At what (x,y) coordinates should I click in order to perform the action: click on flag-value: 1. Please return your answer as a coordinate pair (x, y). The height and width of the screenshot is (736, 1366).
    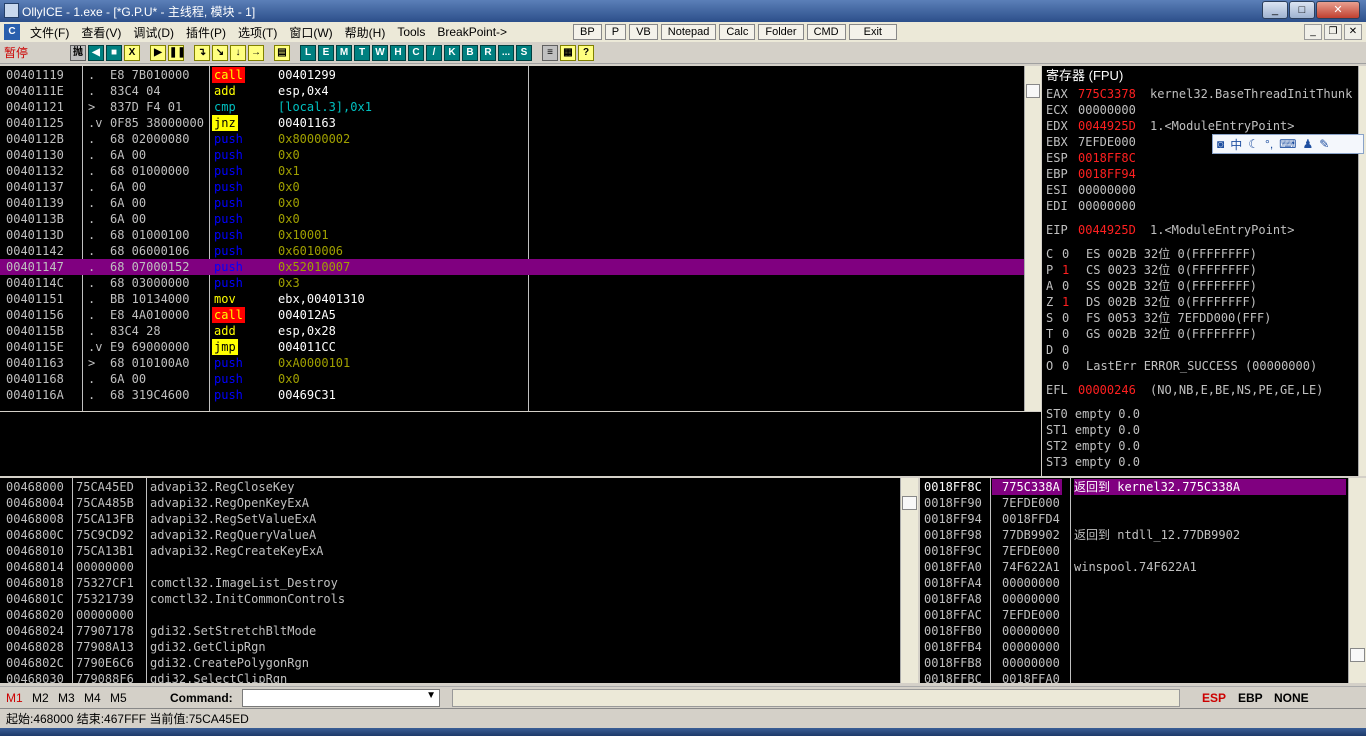
    Looking at the image, I should click on (1065, 302).